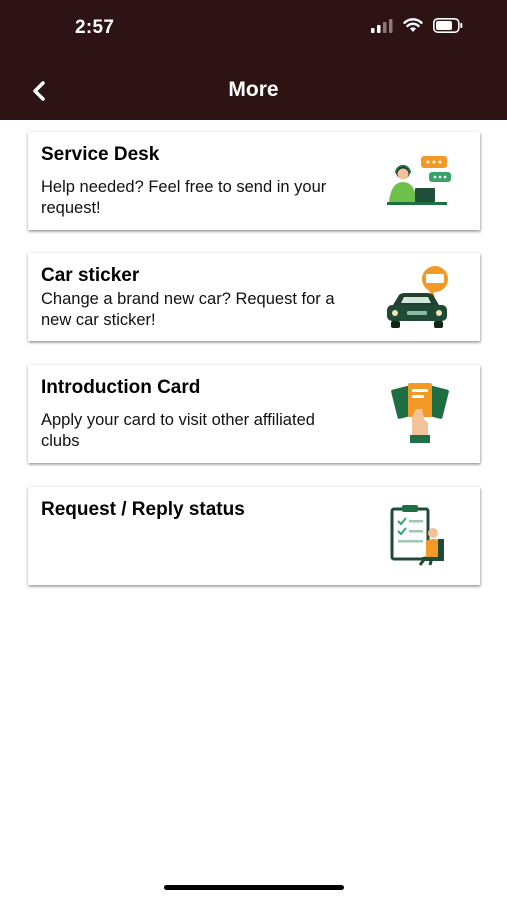 This screenshot has width=507, height=900. Describe the element at coordinates (417, 535) in the screenshot. I see `request-status-icon` at that location.